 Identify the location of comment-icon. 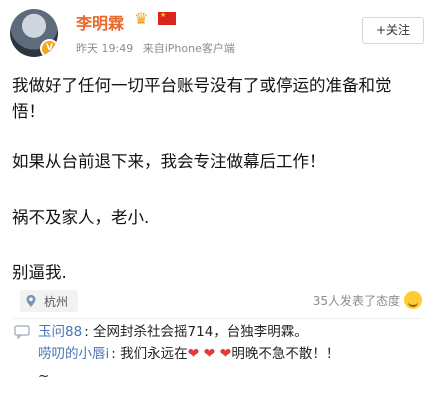
(22, 332).